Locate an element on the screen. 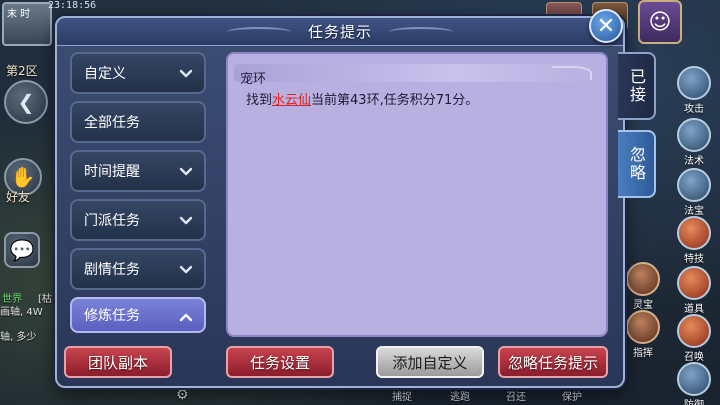  task-settings-button: 任务设置 is located at coordinates (280, 362).